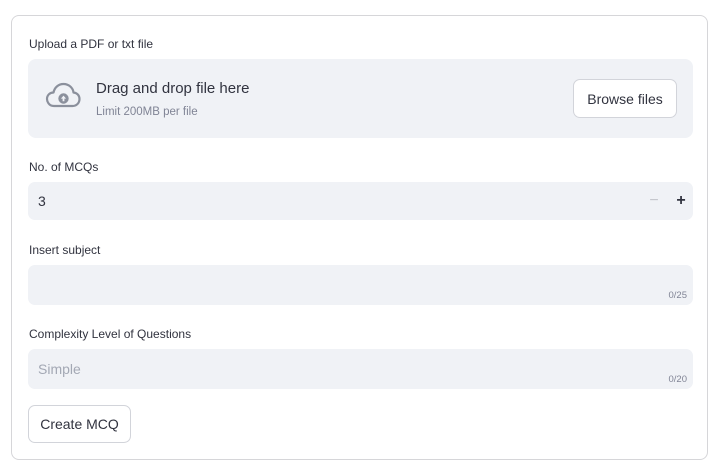  I want to click on decrement-button: −, so click(654, 201).